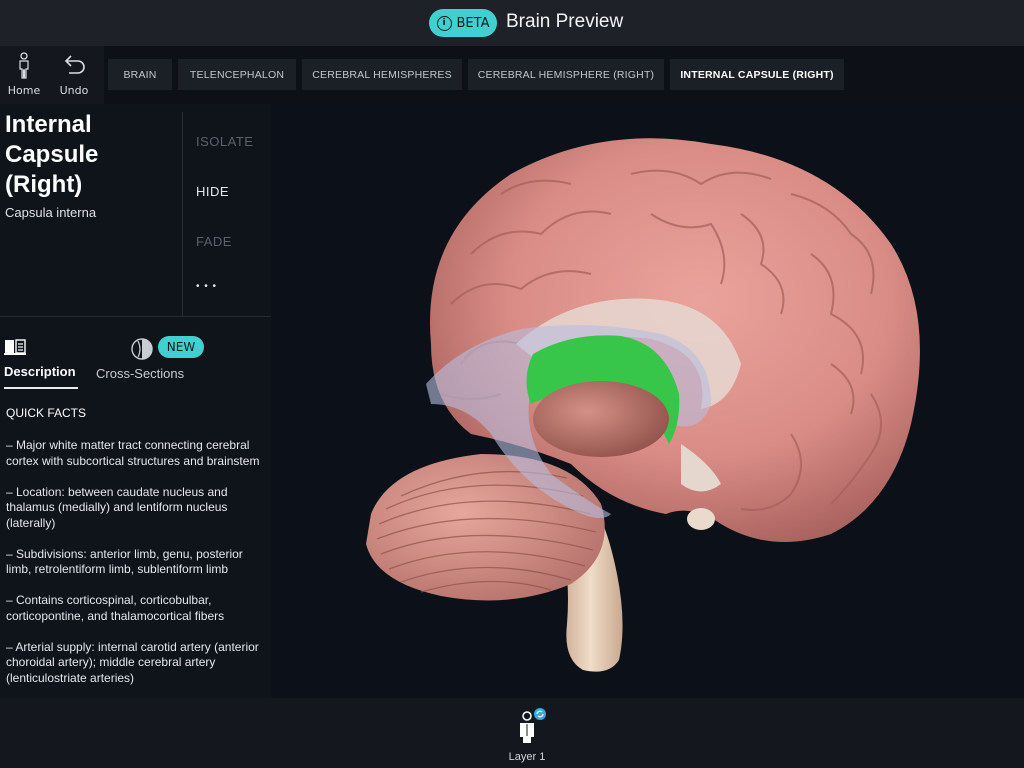  What do you see at coordinates (565, 21) in the screenshot?
I see `app-title: Brain Preview` at bounding box center [565, 21].